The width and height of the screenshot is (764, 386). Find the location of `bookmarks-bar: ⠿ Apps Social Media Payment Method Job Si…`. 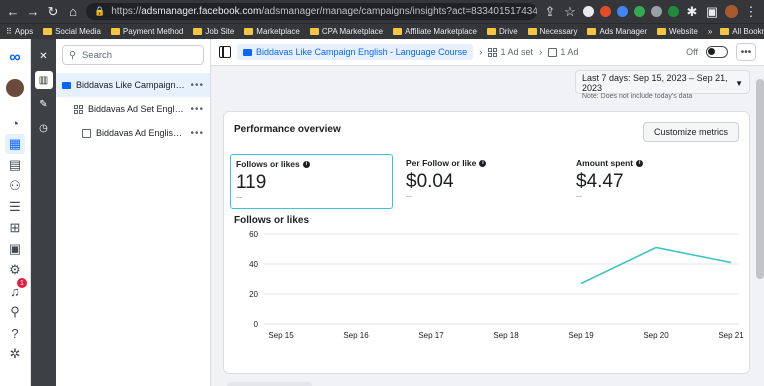

bookmarks-bar: ⠿ Apps Social Media Payment Method Job Si… is located at coordinates (382, 31).